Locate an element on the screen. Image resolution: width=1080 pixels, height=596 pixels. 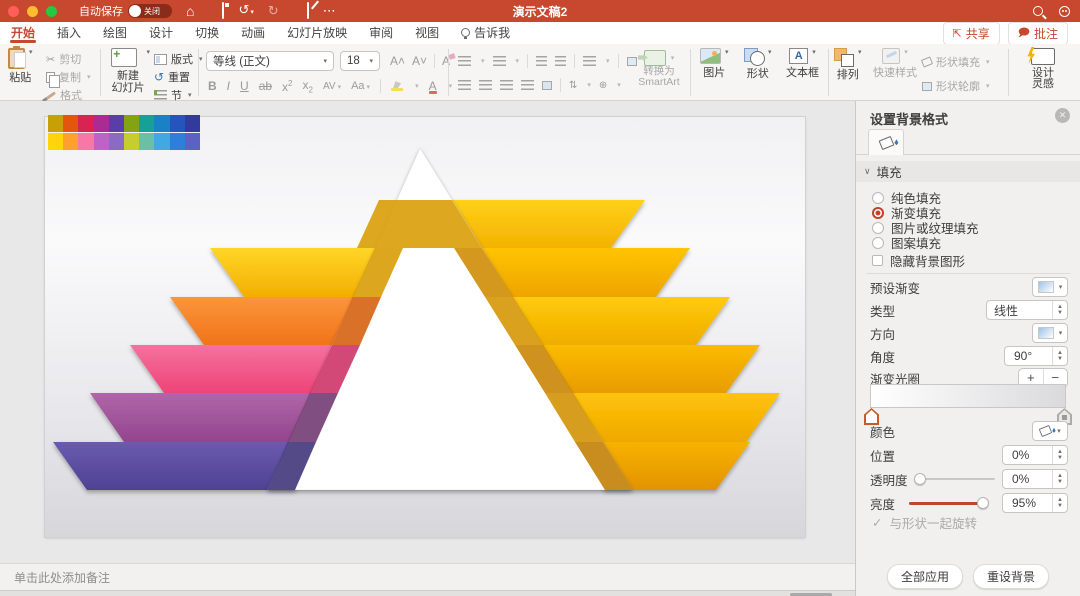
numbering-icon is located at coordinates (499, 61).